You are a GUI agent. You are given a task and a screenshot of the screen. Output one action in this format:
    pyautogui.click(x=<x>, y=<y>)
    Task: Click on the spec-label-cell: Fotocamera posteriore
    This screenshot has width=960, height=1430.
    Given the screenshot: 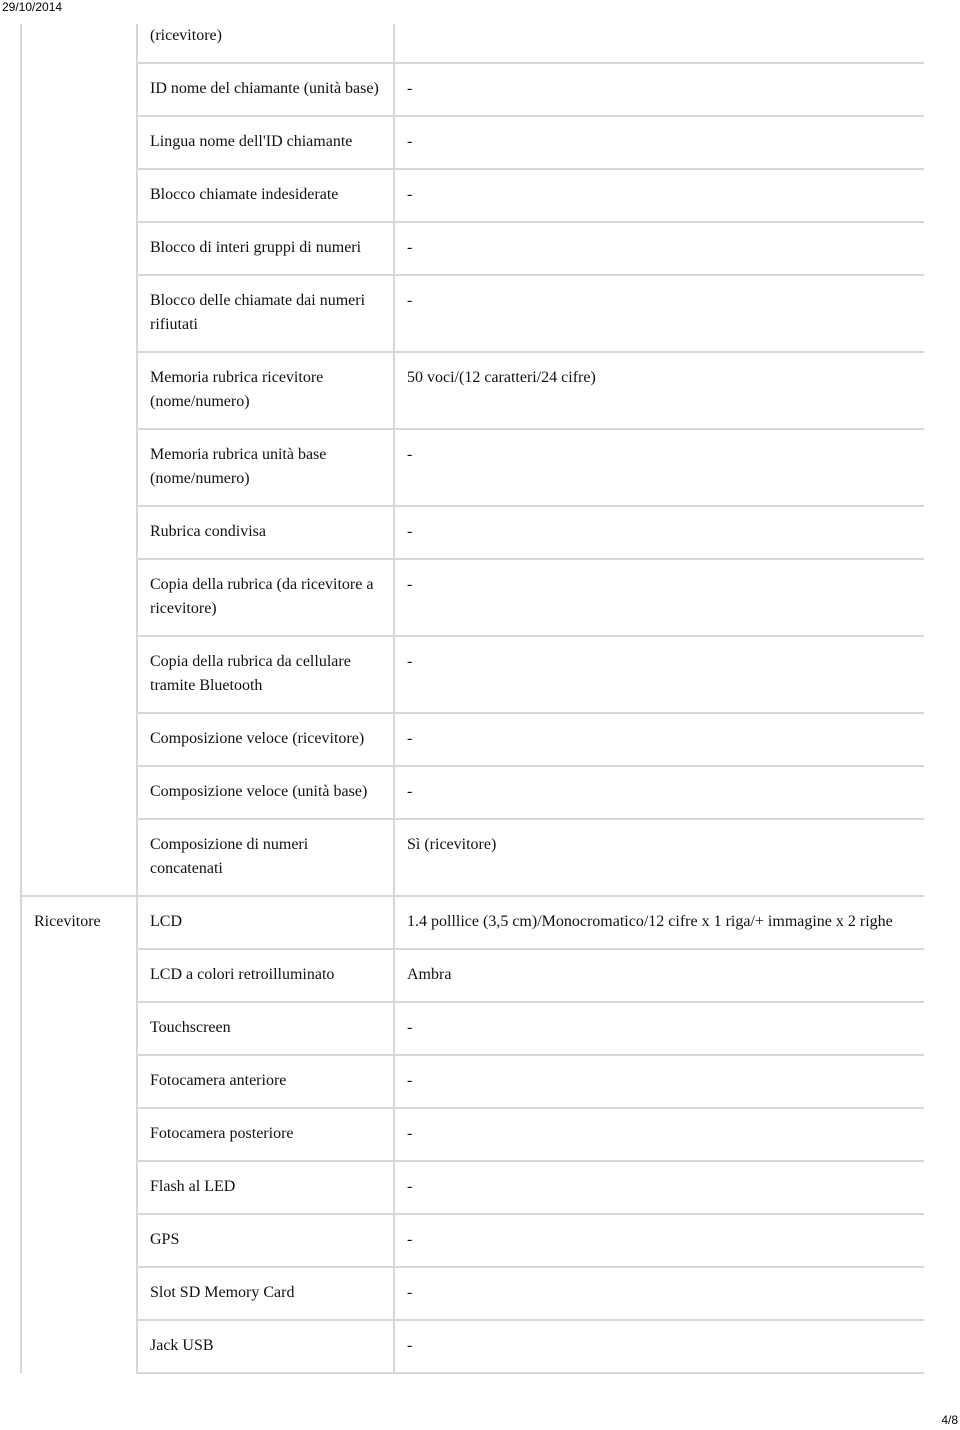 What is the action you would take?
    pyautogui.click(x=265, y=1134)
    